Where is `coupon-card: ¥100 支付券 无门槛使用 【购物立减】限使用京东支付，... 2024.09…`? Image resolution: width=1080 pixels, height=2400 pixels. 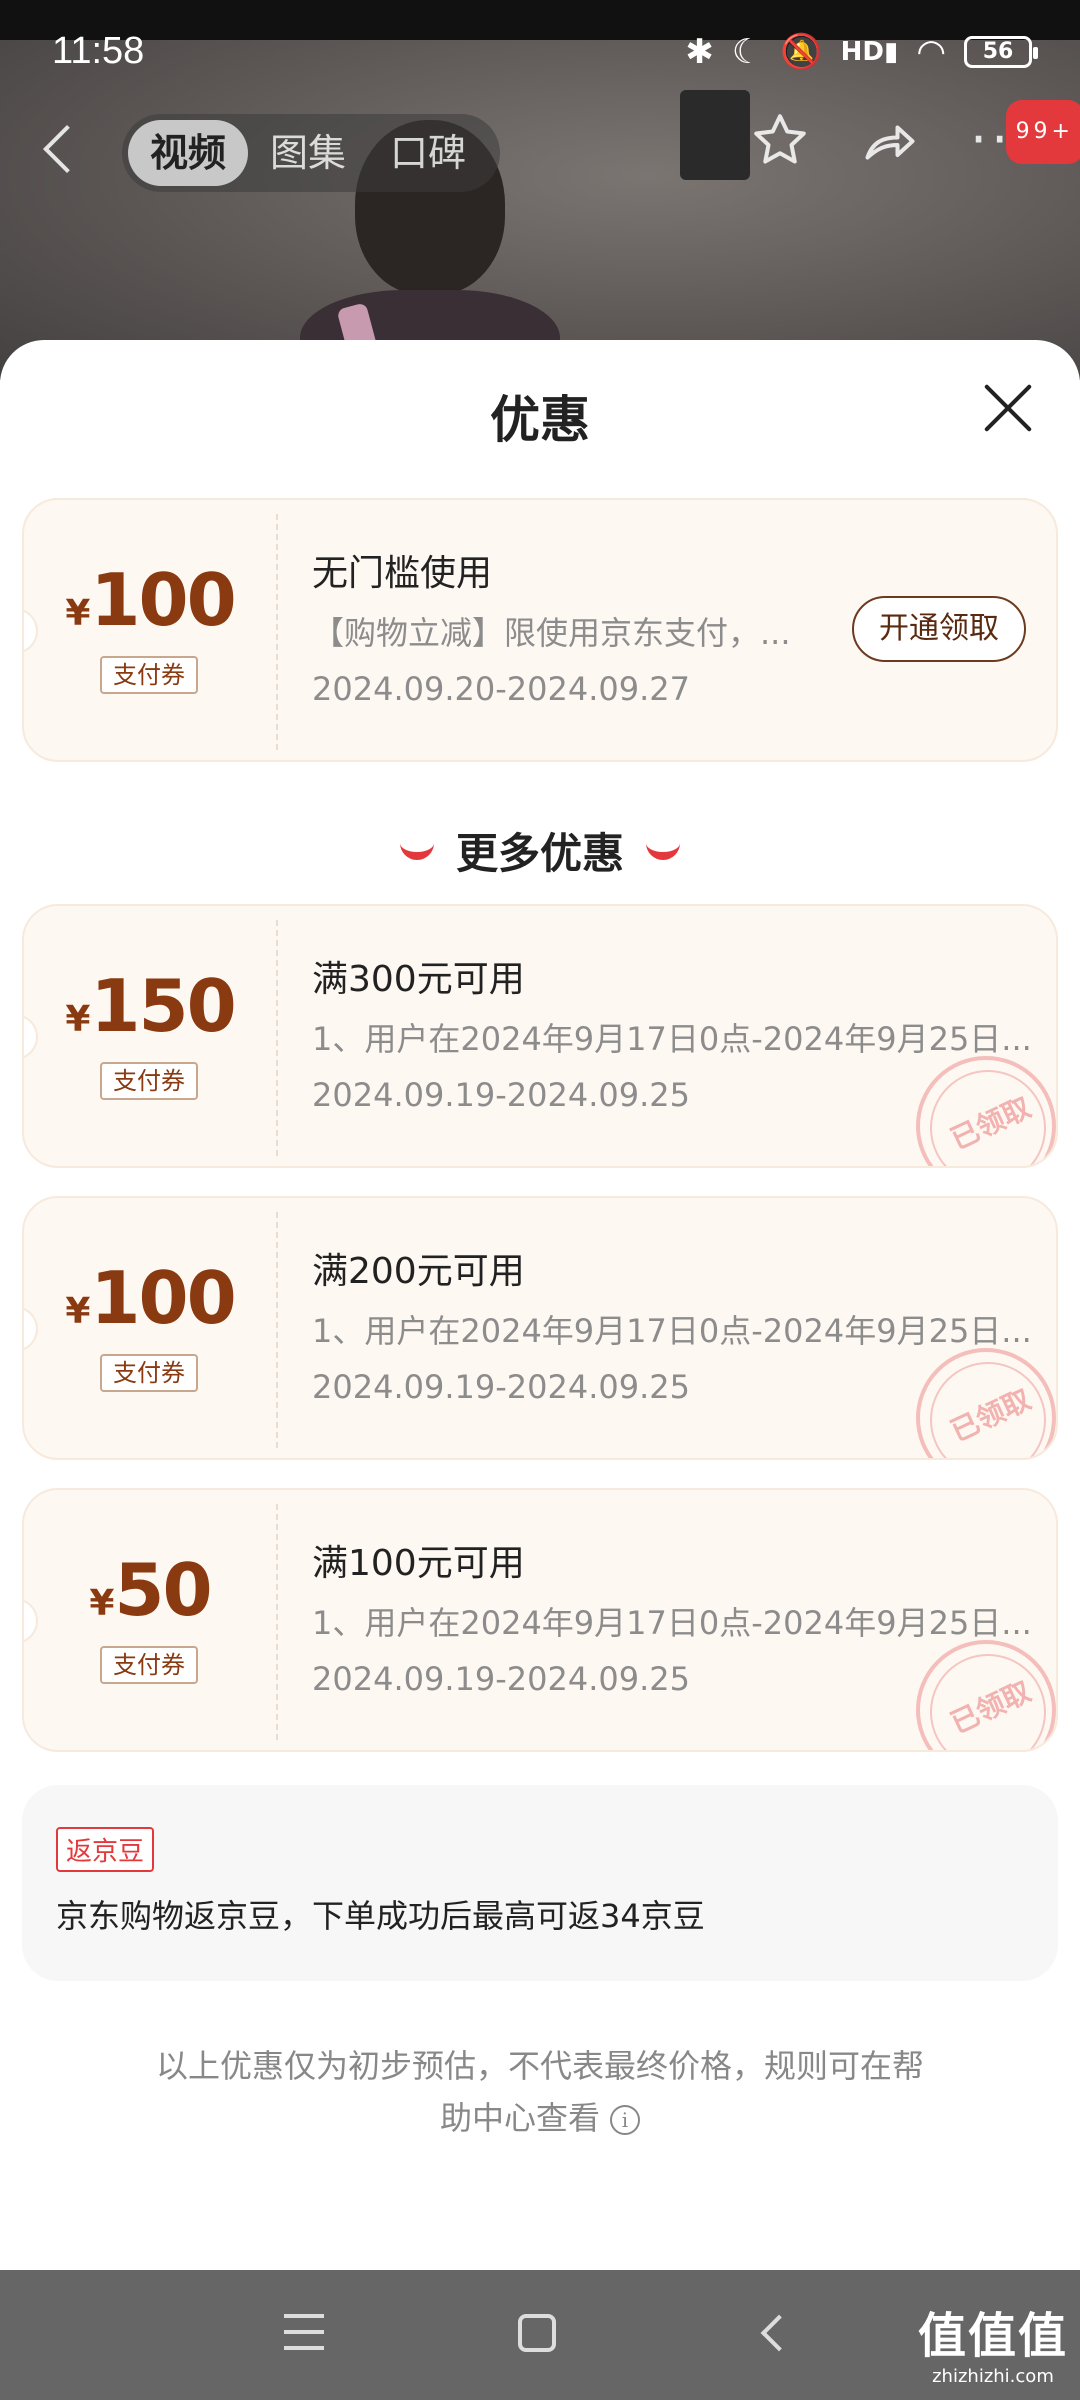 coupon-card: ¥100 支付券 无门槛使用 【购物立减】限使用京东支付，... 2024.09… is located at coordinates (540, 630).